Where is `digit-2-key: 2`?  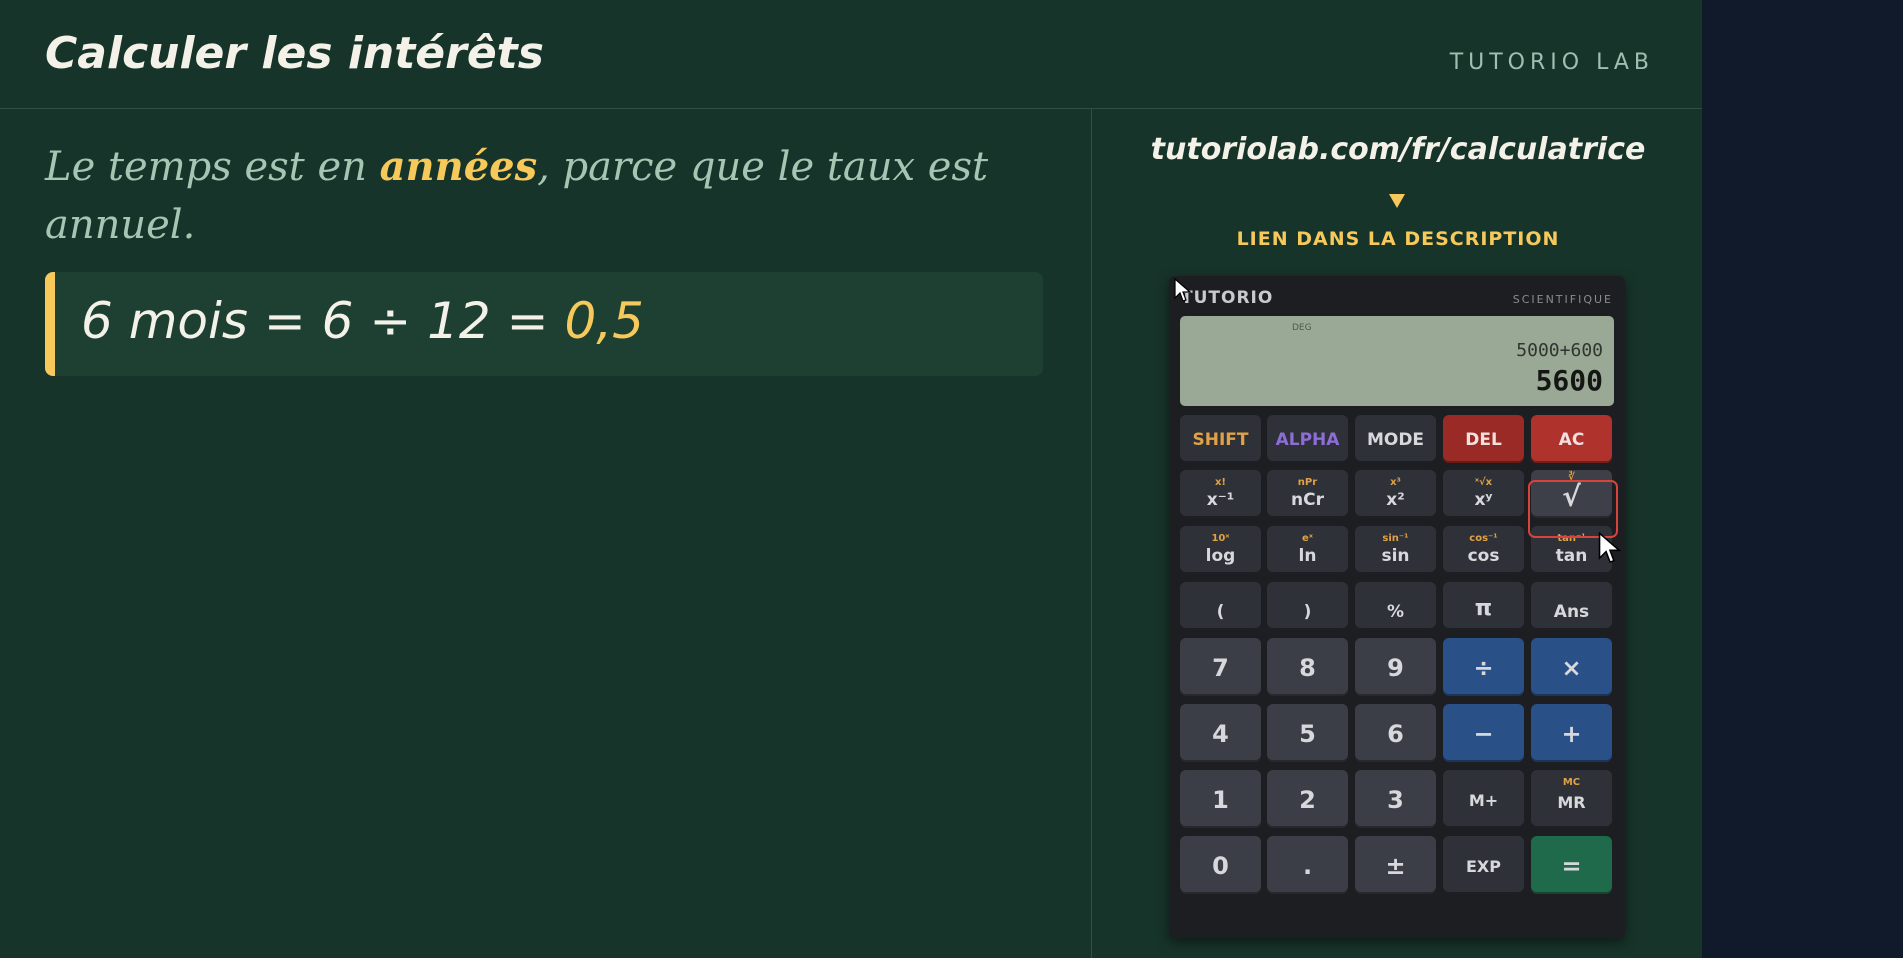 digit-2-key: 2 is located at coordinates (1307, 799).